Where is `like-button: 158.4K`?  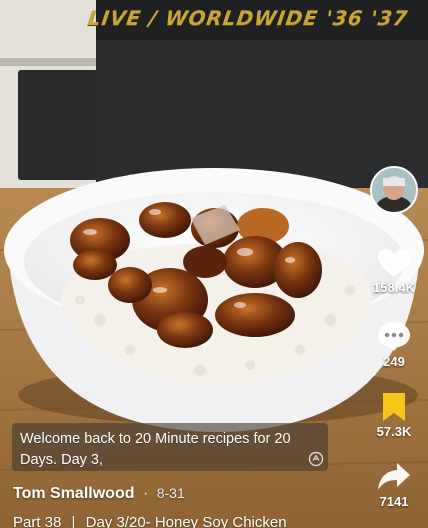
like-button: 158.4K is located at coordinates (394, 271).